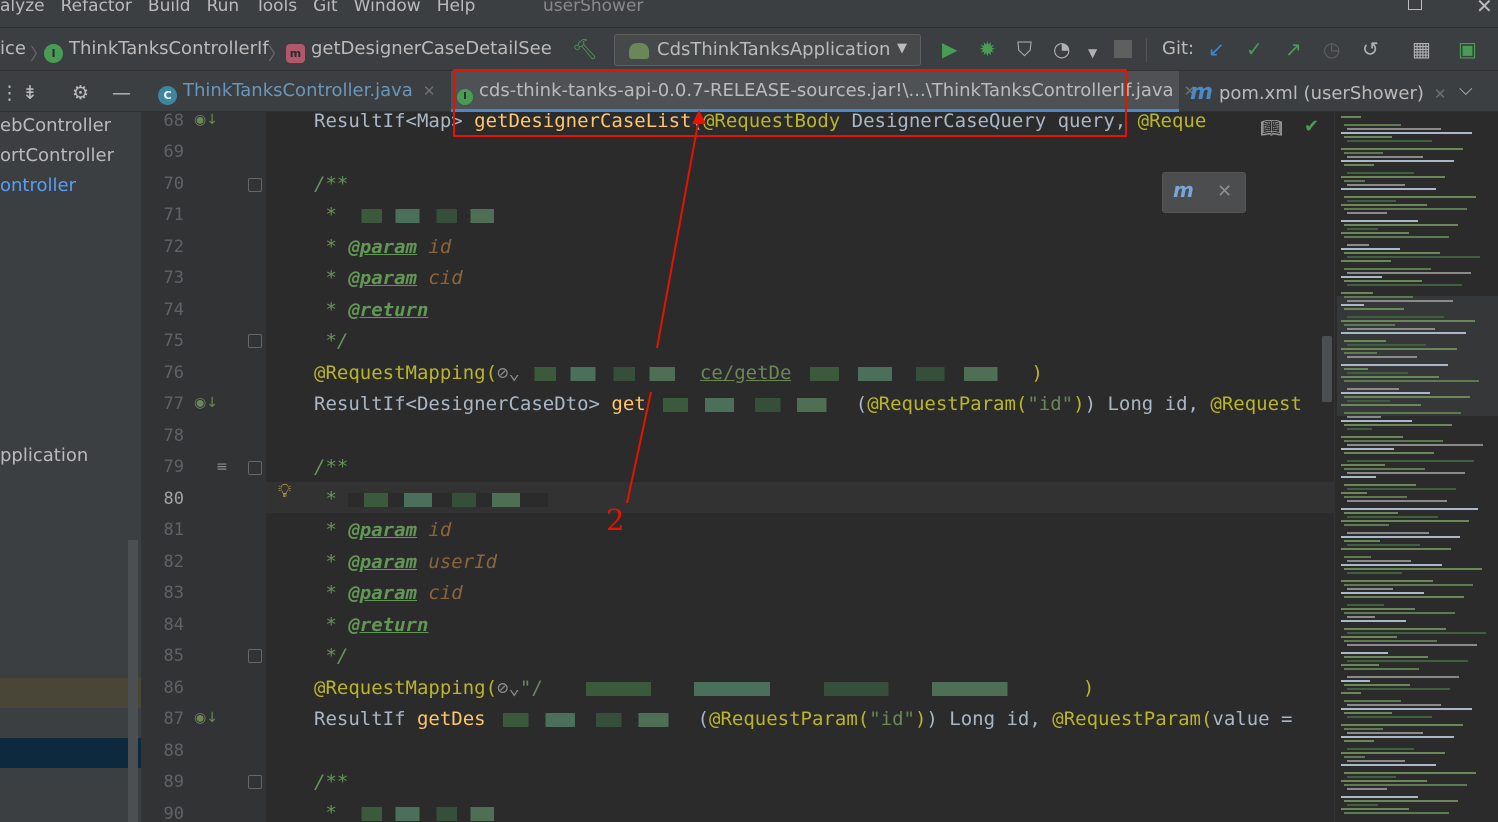 This screenshot has width=1498, height=822. What do you see at coordinates (1466, 89) in the screenshot?
I see `tab-list-chevron-icon: ⌵` at bounding box center [1466, 89].